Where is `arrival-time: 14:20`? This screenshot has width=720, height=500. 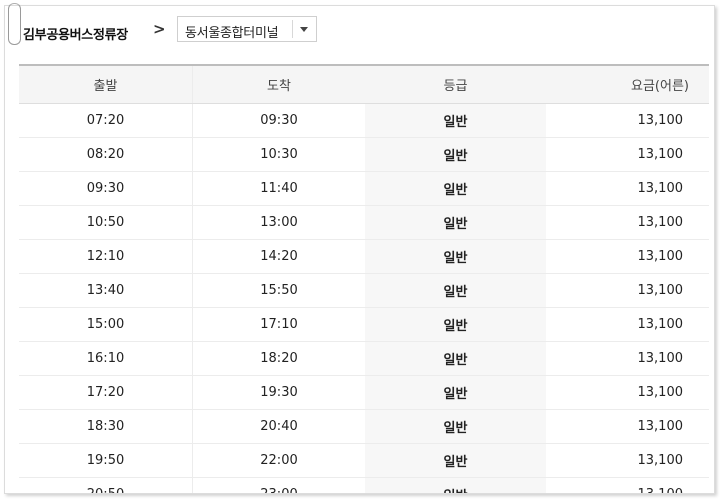
arrival-time: 14:20 is located at coordinates (278, 256).